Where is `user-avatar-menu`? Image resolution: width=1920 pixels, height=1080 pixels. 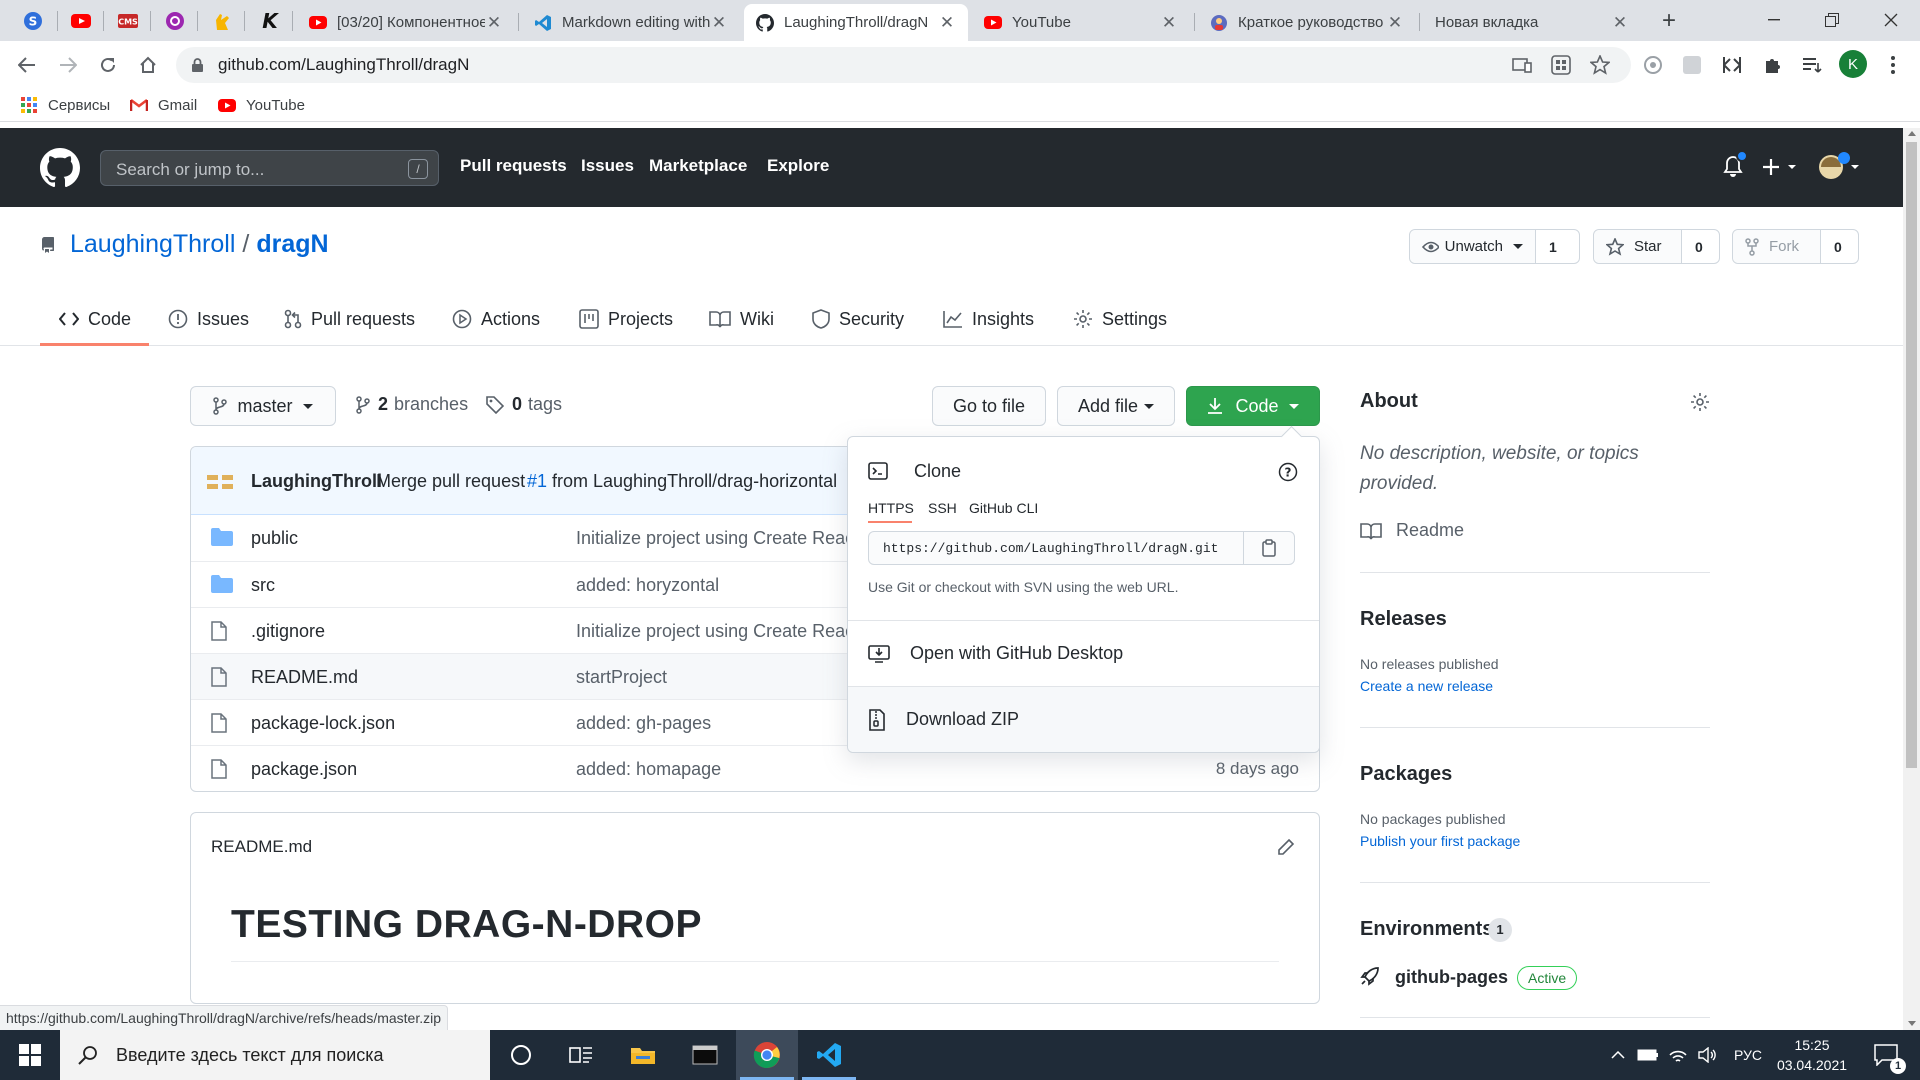
user-avatar-menu is located at coordinates (1840, 167).